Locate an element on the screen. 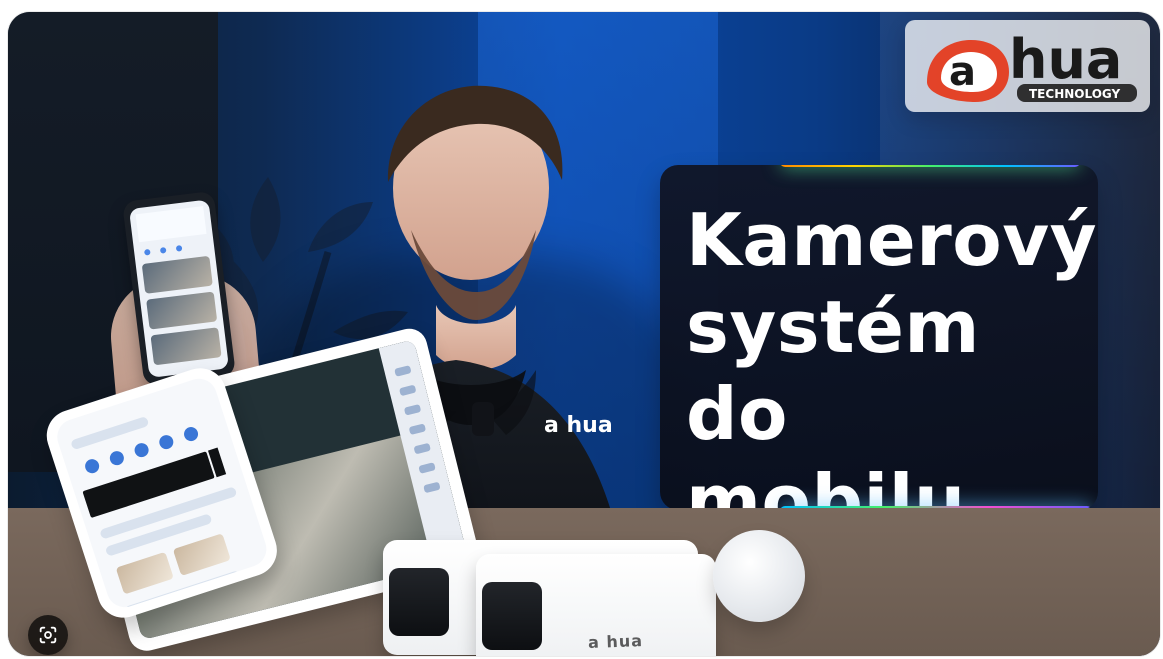 Image resolution: width=1163 pixels, height=659 pixels. camera-scan-icon is located at coordinates (48, 635).